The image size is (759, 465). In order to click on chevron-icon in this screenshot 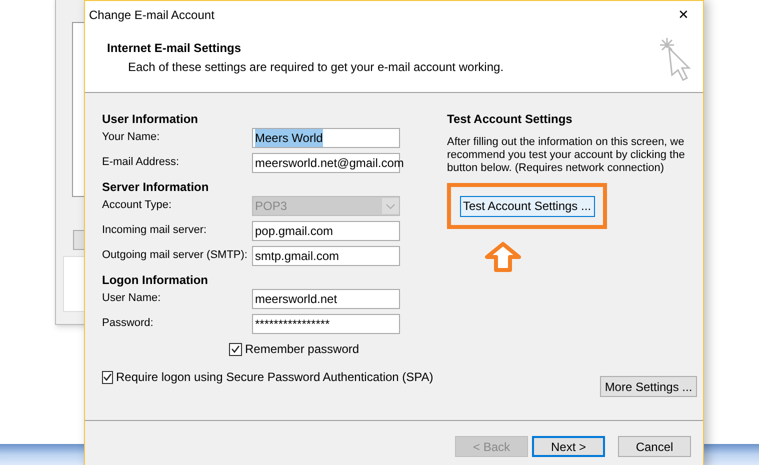, I will do `click(390, 206)`.